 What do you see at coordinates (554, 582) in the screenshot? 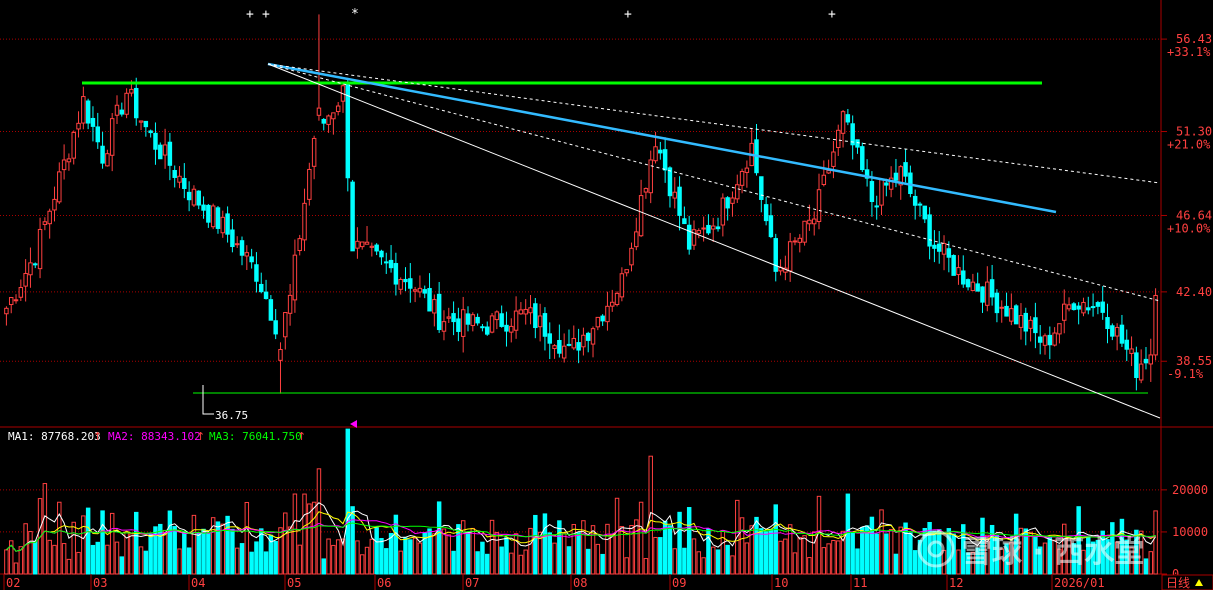
I see `month-axis: 02 03 04 05 06 07 08 09 10 11 12 2026/01` at bounding box center [554, 582].